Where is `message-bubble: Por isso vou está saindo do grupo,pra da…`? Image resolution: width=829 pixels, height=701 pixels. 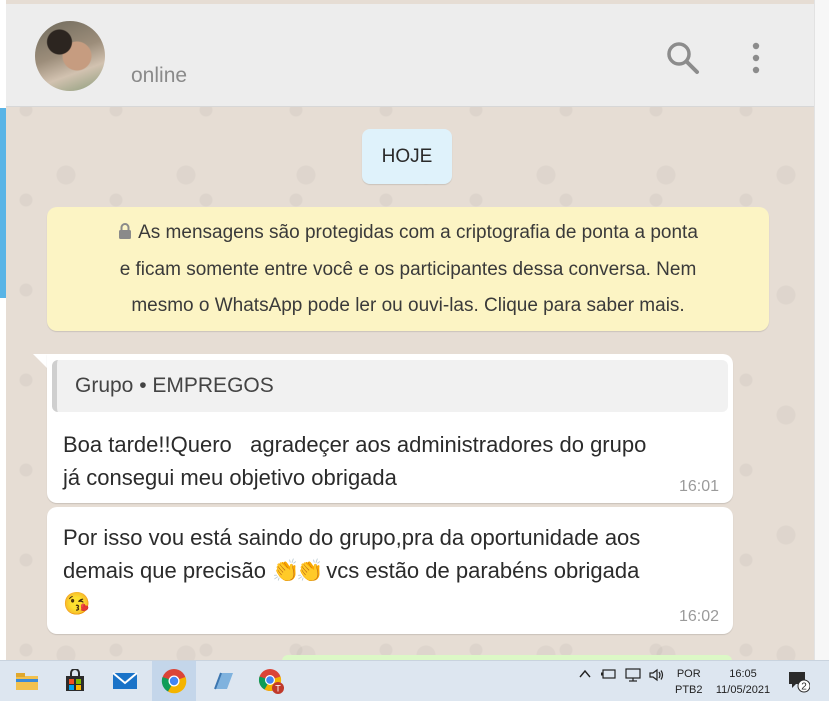 message-bubble: Por isso vou está saindo do grupo,pra da… is located at coordinates (390, 570).